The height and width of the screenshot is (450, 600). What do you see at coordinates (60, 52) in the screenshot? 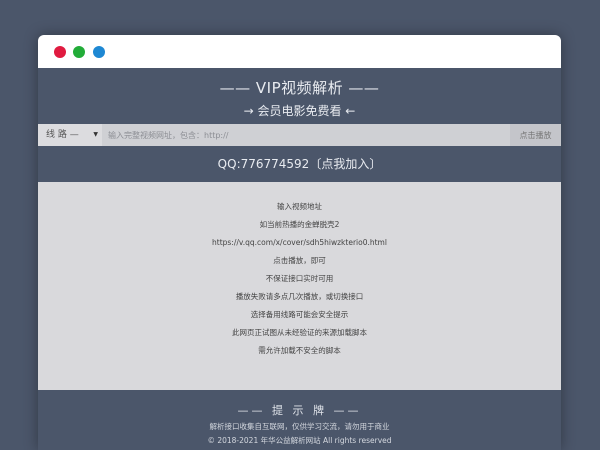
I see `close-dot-icon` at bounding box center [60, 52].